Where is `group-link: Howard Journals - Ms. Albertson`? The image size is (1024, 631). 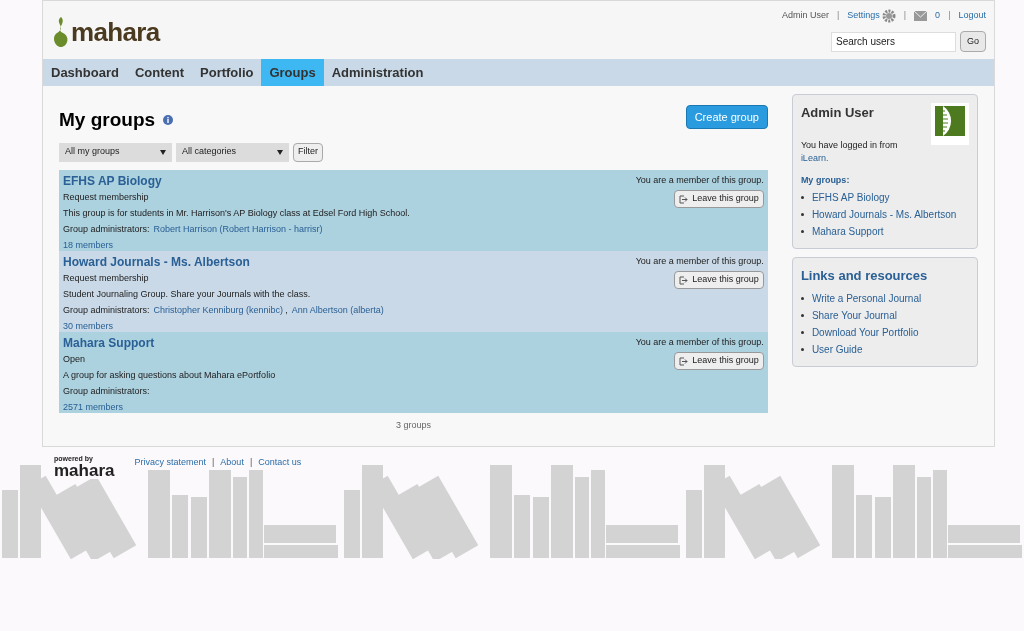
group-link: Howard Journals - Ms. Albertson is located at coordinates (884, 214).